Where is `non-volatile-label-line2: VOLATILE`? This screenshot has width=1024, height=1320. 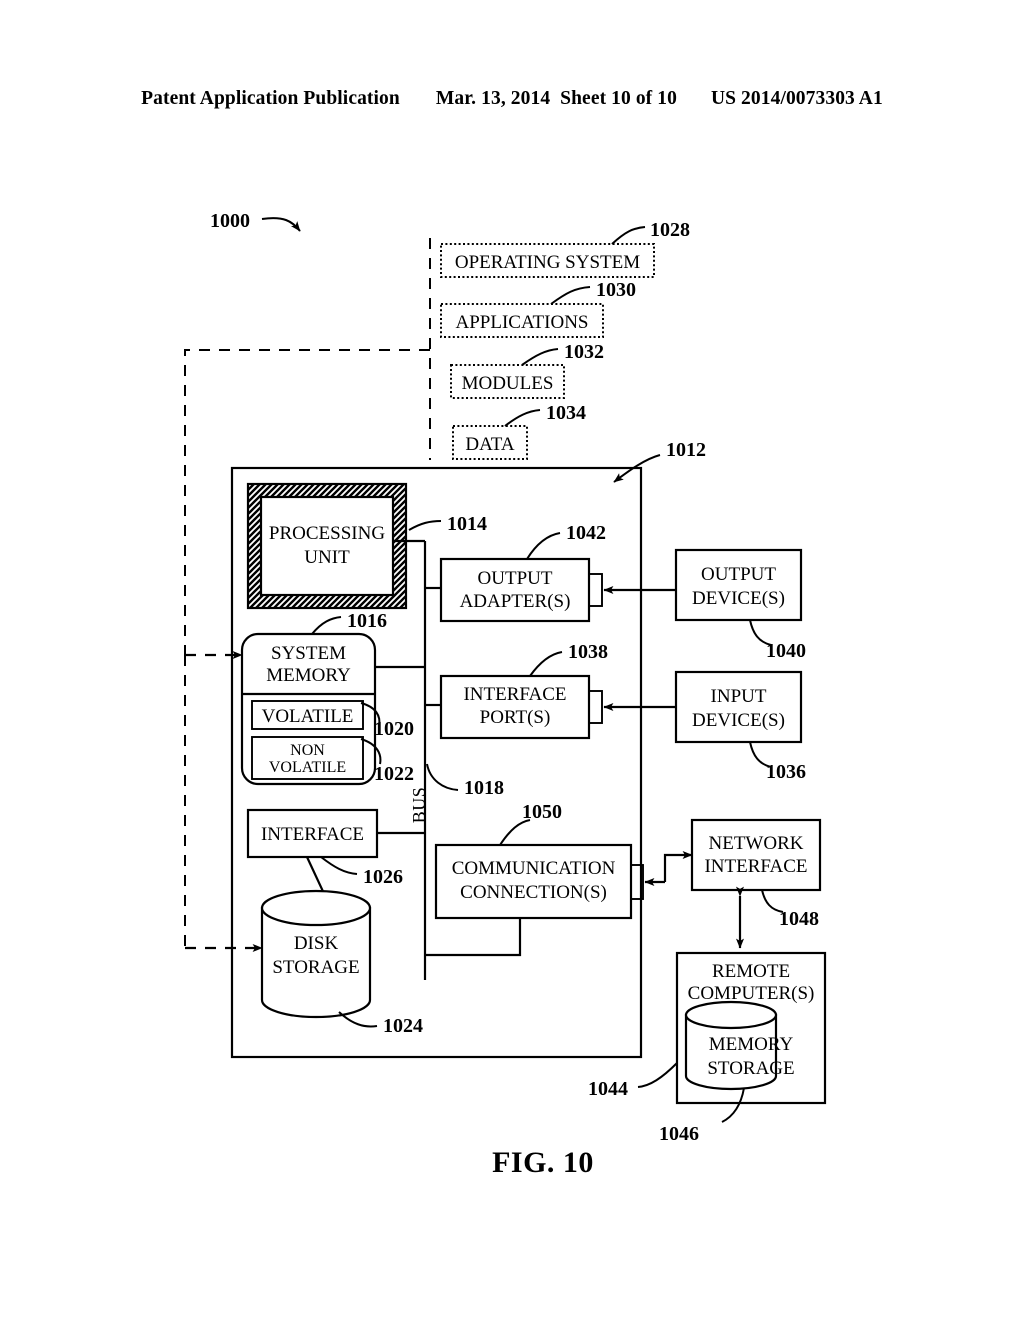 non-volatile-label-line2: VOLATILE is located at coordinates (307, 767).